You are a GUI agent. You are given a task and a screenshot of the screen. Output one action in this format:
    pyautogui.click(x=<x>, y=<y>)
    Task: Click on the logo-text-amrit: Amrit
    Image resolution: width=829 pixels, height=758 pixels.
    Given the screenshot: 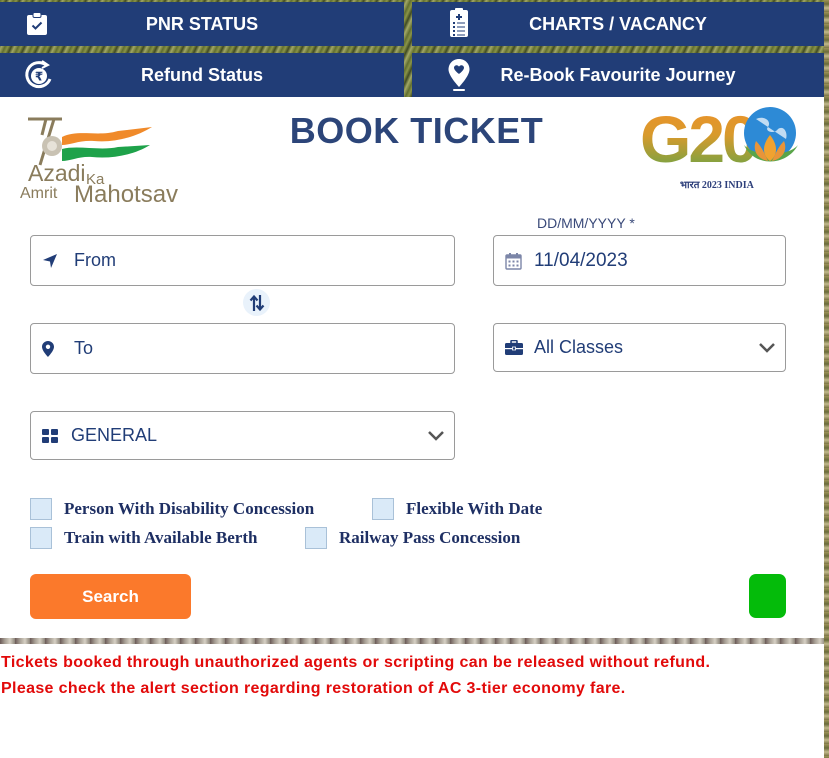 What is the action you would take?
    pyautogui.click(x=39, y=193)
    